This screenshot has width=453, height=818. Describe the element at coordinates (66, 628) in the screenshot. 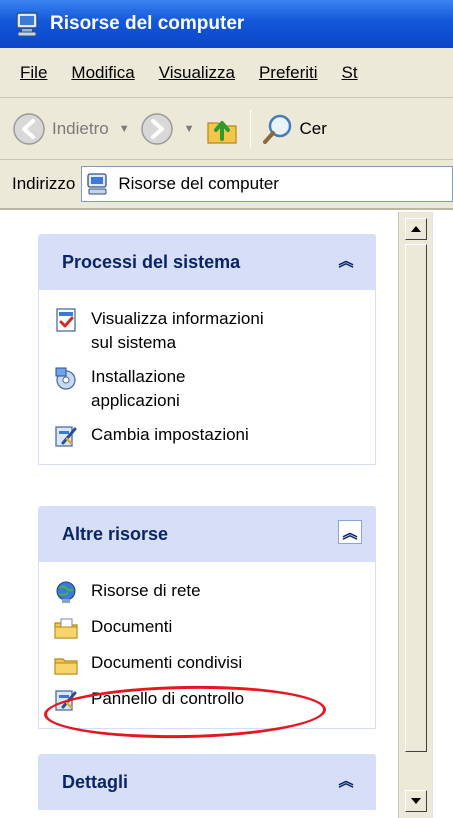

I see `my-documents-icon` at that location.